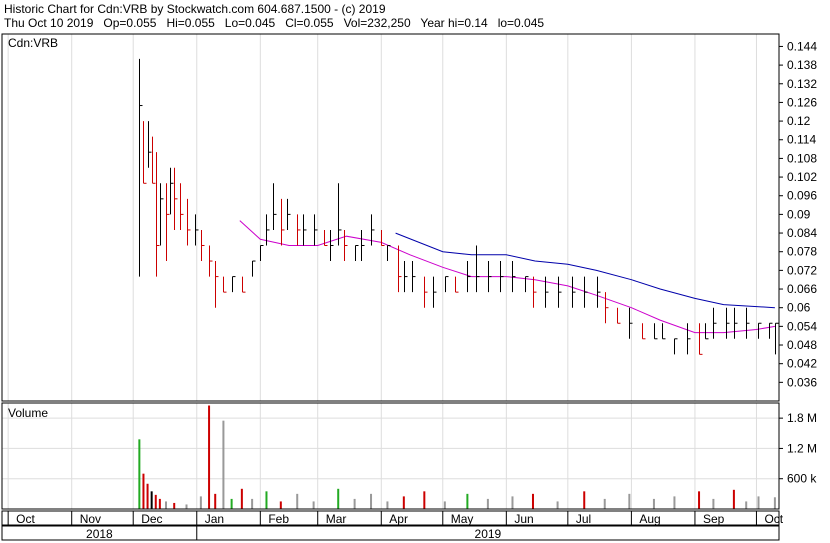 This screenshot has width=830, height=543. Describe the element at coordinates (802, 252) in the screenshot. I see `price-tick-label: 0.078` at that location.